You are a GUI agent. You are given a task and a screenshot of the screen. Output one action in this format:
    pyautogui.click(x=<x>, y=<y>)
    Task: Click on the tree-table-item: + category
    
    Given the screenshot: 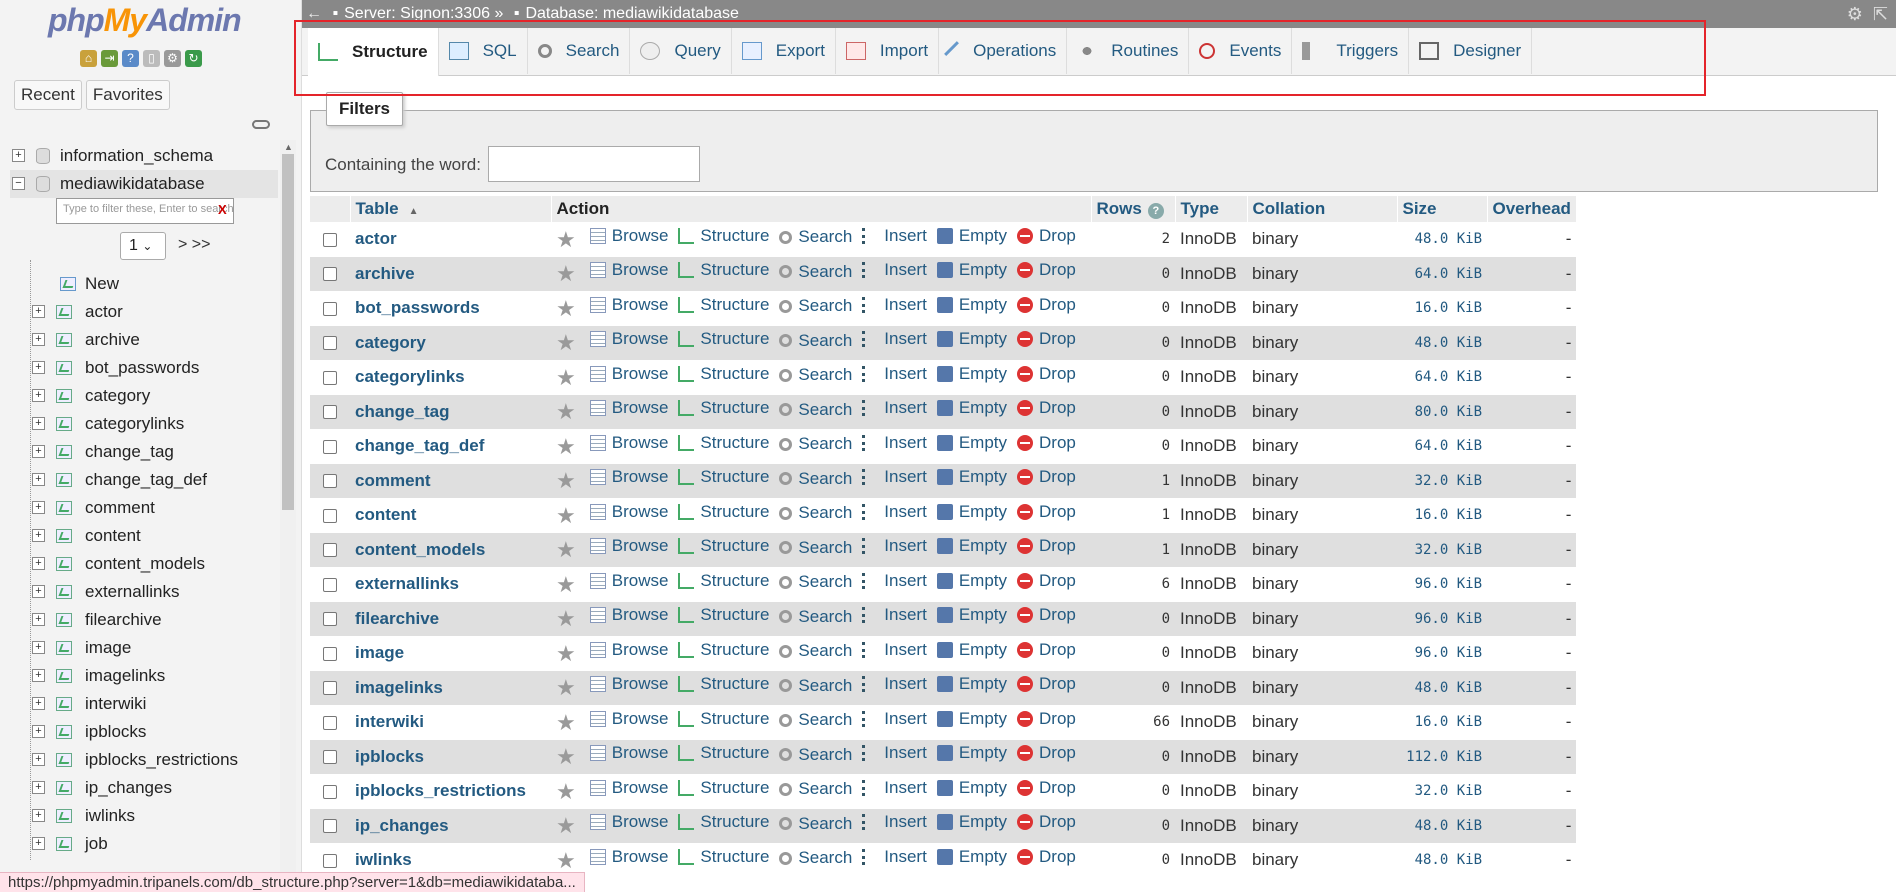 What is the action you would take?
    pyautogui.click(x=144, y=396)
    